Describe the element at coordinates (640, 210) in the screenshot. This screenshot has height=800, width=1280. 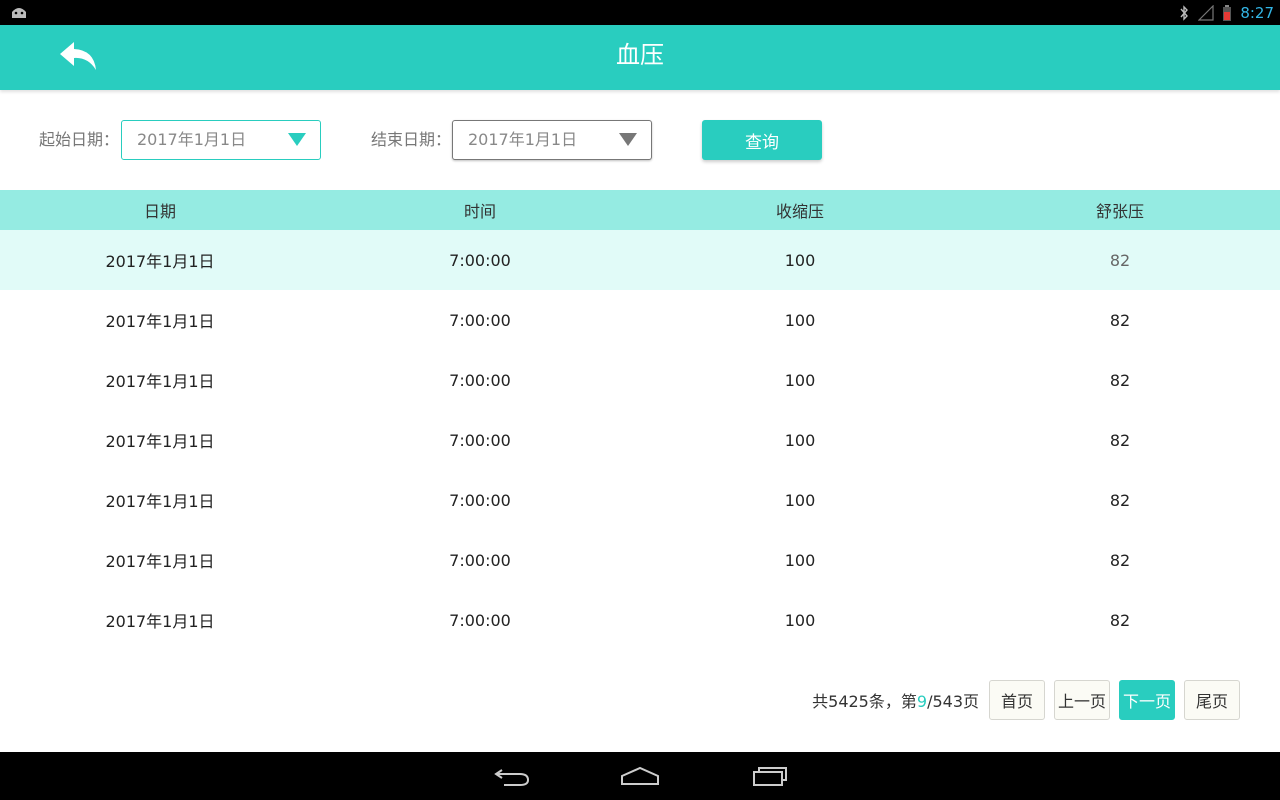
I see `table-header-row: 日期 时间 收缩压 舒张压` at that location.